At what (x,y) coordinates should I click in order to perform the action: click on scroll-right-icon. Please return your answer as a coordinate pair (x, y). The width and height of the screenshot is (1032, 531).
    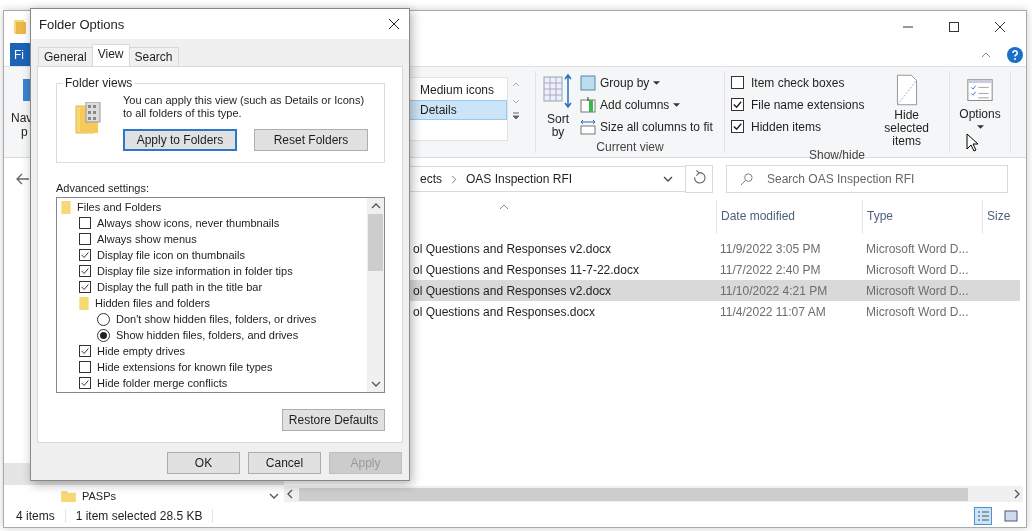
    Looking at the image, I should click on (1017, 494).